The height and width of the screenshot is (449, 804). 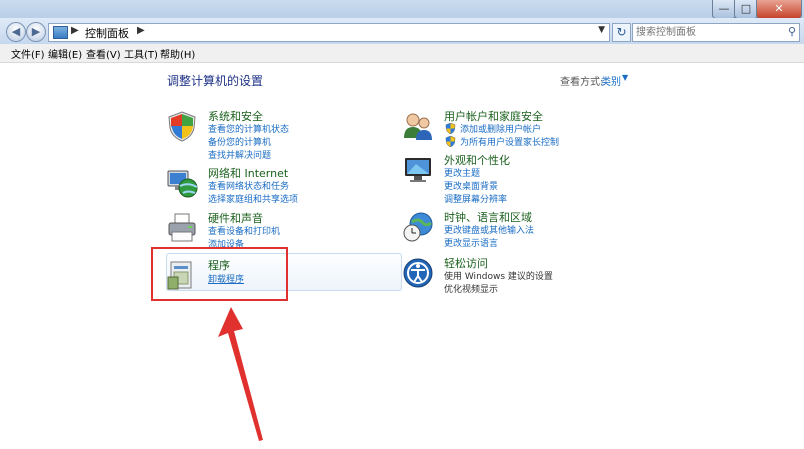 I want to click on link-view-network-status: 查看网络状态和任务, so click(x=248, y=185).